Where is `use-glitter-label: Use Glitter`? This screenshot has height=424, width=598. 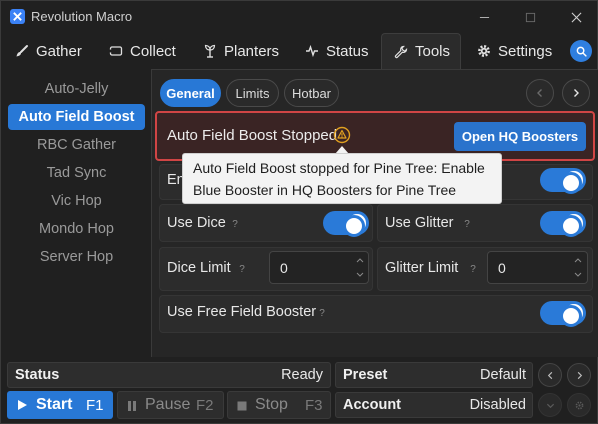
use-glitter-label: Use Glitter is located at coordinates (419, 223).